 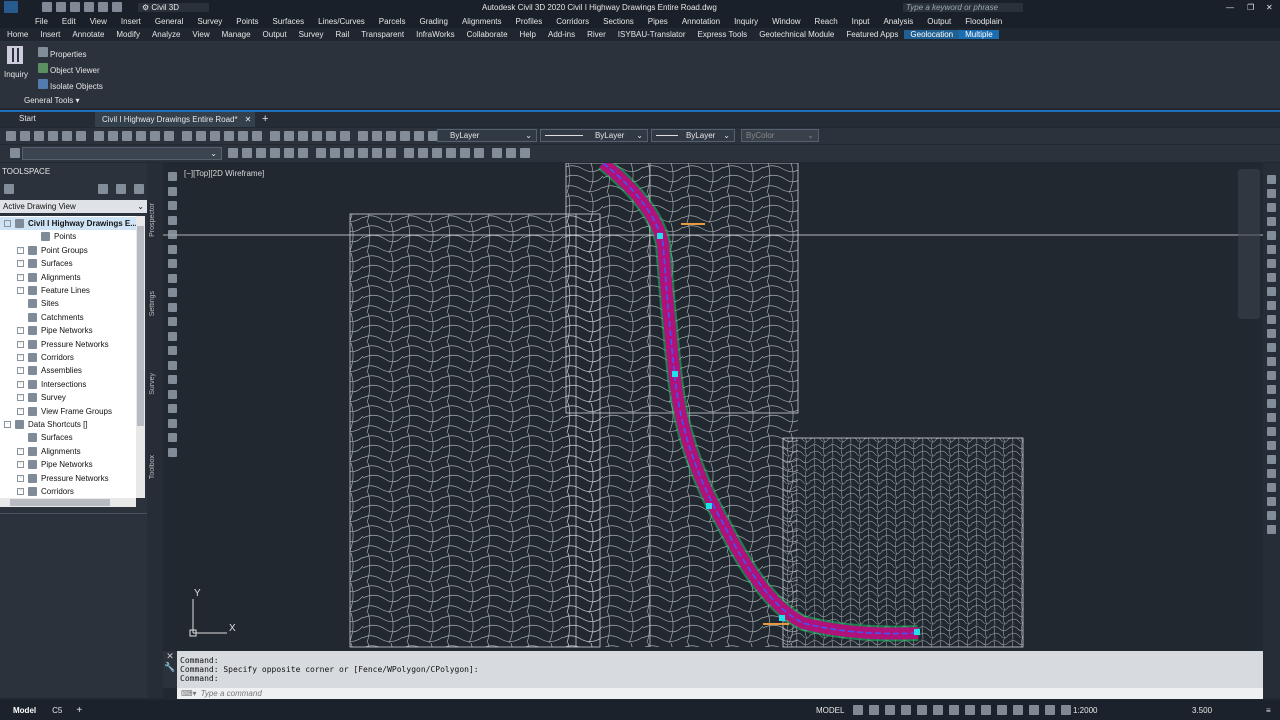 What do you see at coordinates (170, 667) in the screenshot?
I see `wrench-icon: 🔧` at bounding box center [170, 667].